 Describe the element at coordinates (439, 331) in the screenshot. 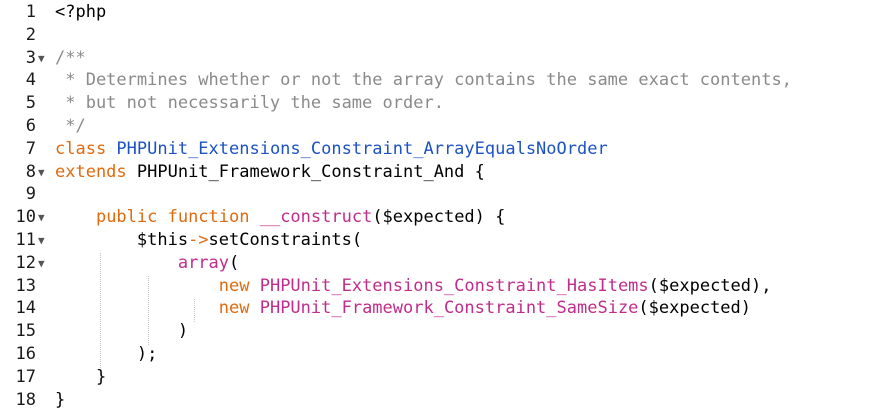

I see `code-line: 15 )` at that location.